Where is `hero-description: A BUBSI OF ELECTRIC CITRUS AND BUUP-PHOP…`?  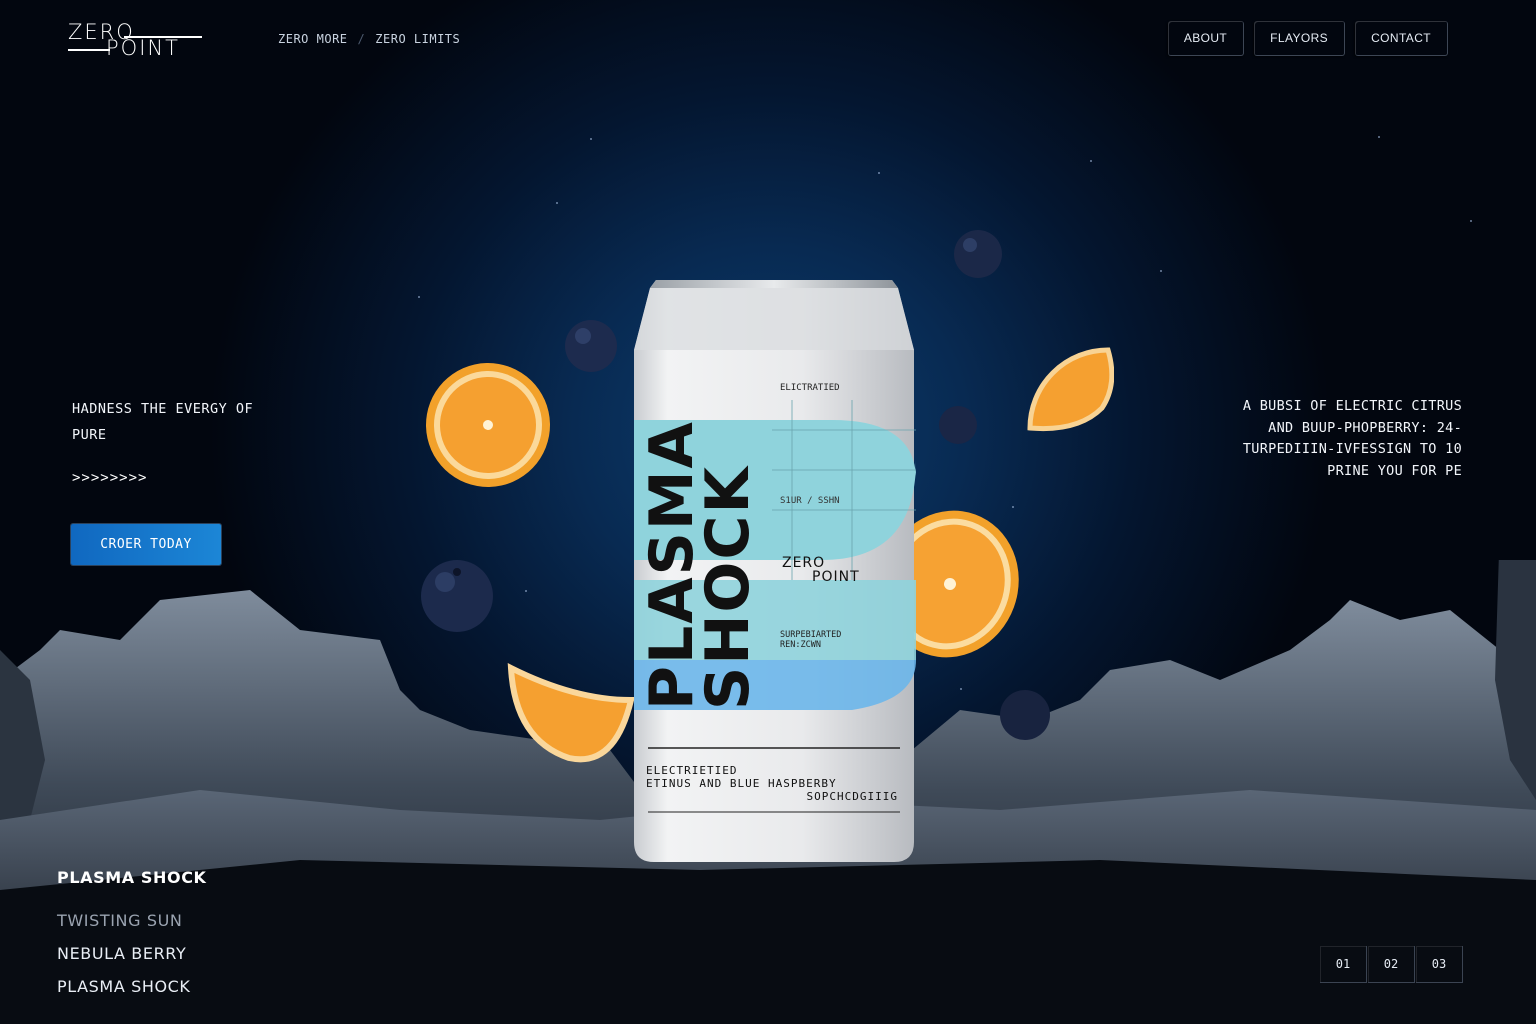 hero-description: A BUBSI OF ELECTRIC CITRUS AND BUUP-PHOP… is located at coordinates (1332, 439).